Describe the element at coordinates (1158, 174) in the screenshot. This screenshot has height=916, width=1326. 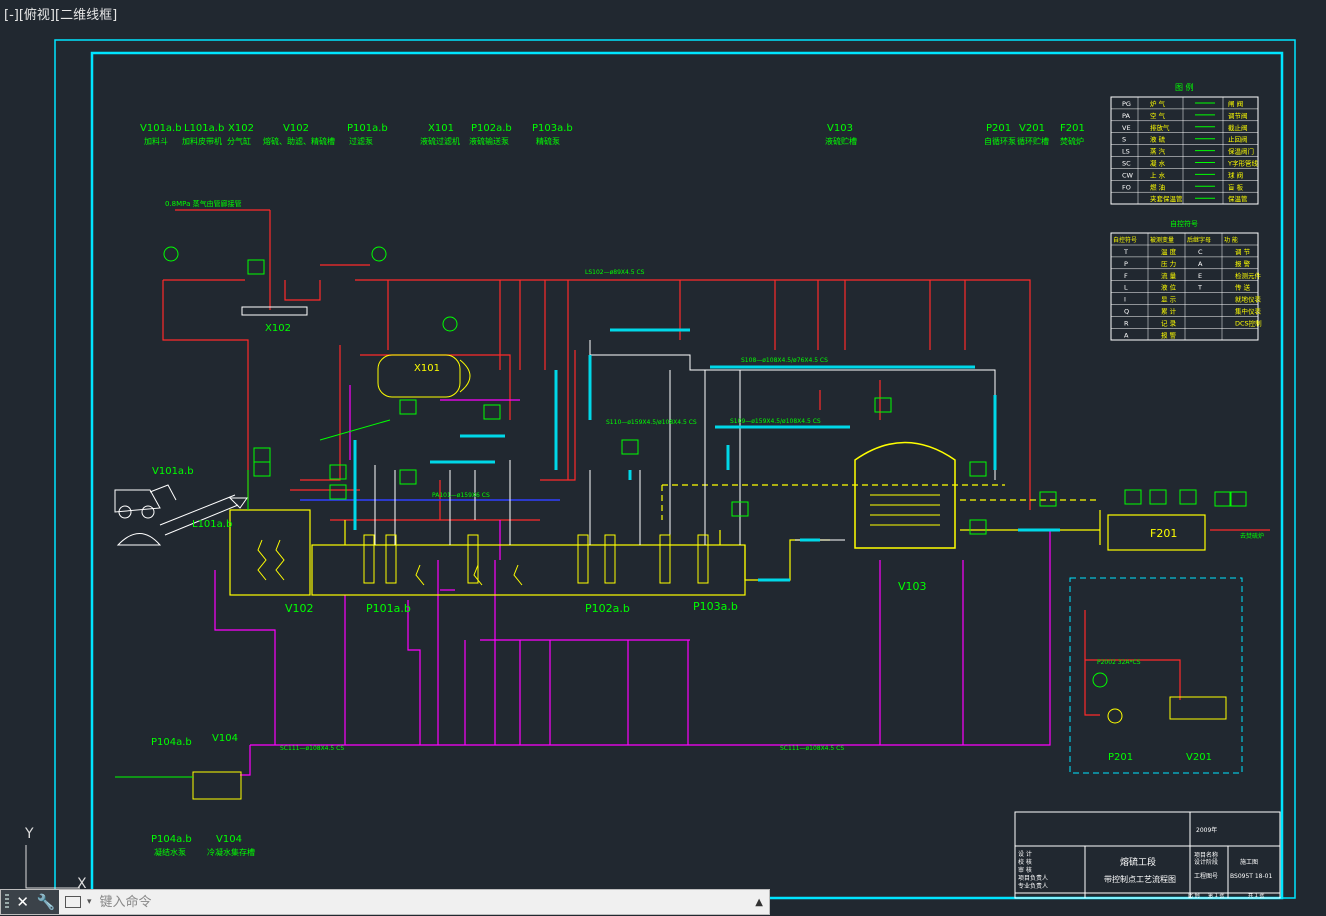
I see `legend-medium: 上 水` at that location.